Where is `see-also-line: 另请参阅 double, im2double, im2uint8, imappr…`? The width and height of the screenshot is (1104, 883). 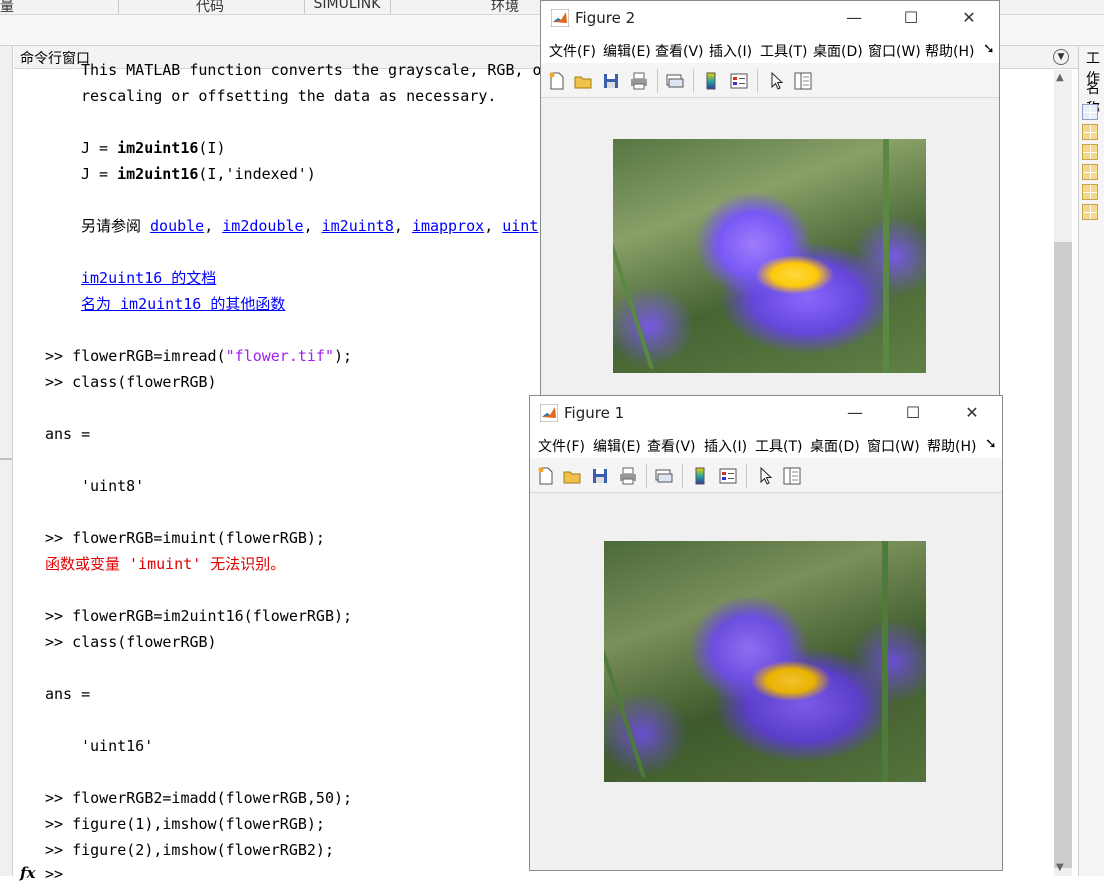
see-also-line: 另请参阅 double, im2double, im2uint8, imappr… is located at coordinates (310, 226).